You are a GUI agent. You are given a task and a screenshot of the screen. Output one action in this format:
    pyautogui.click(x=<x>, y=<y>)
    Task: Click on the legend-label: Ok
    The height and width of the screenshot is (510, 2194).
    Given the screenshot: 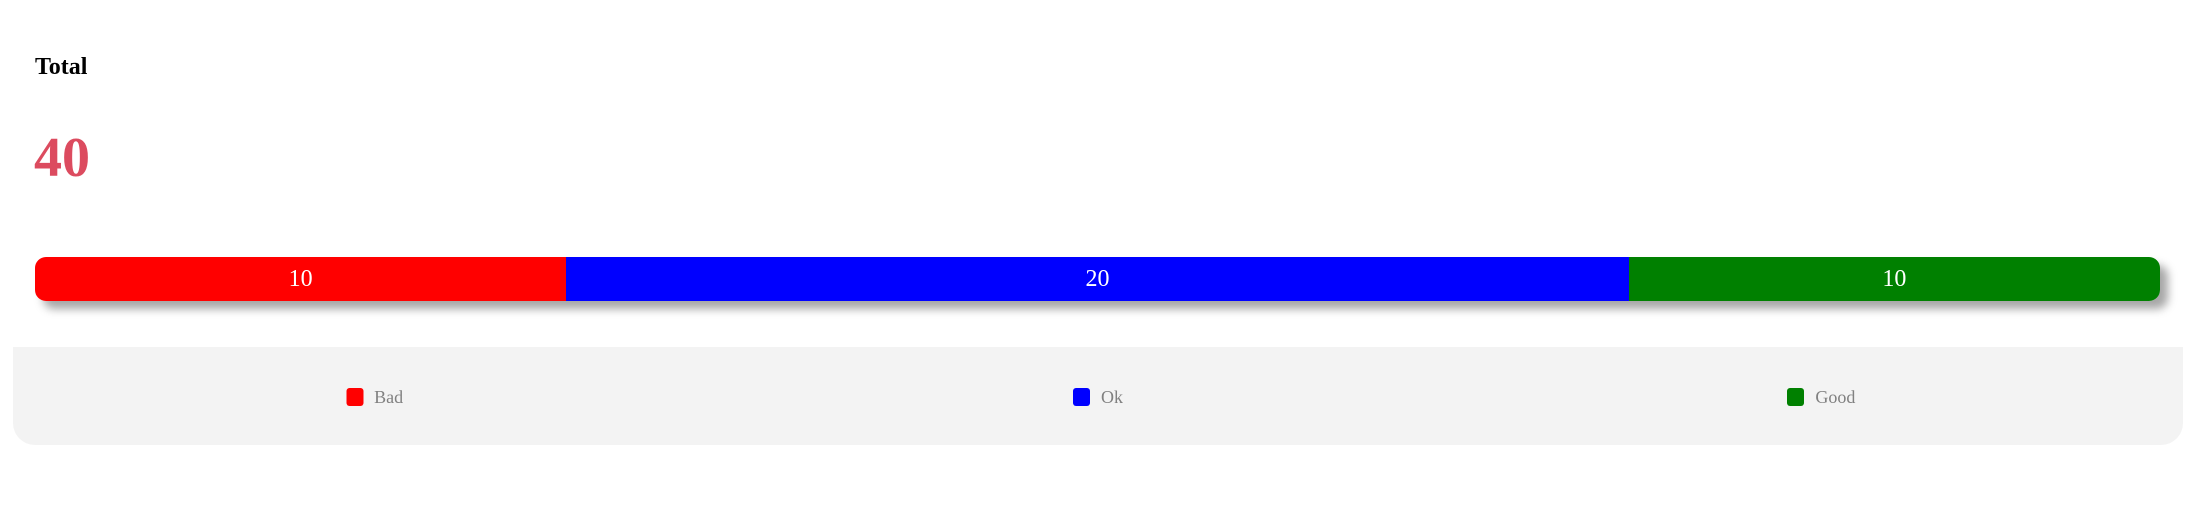 What is the action you would take?
    pyautogui.click(x=1112, y=397)
    